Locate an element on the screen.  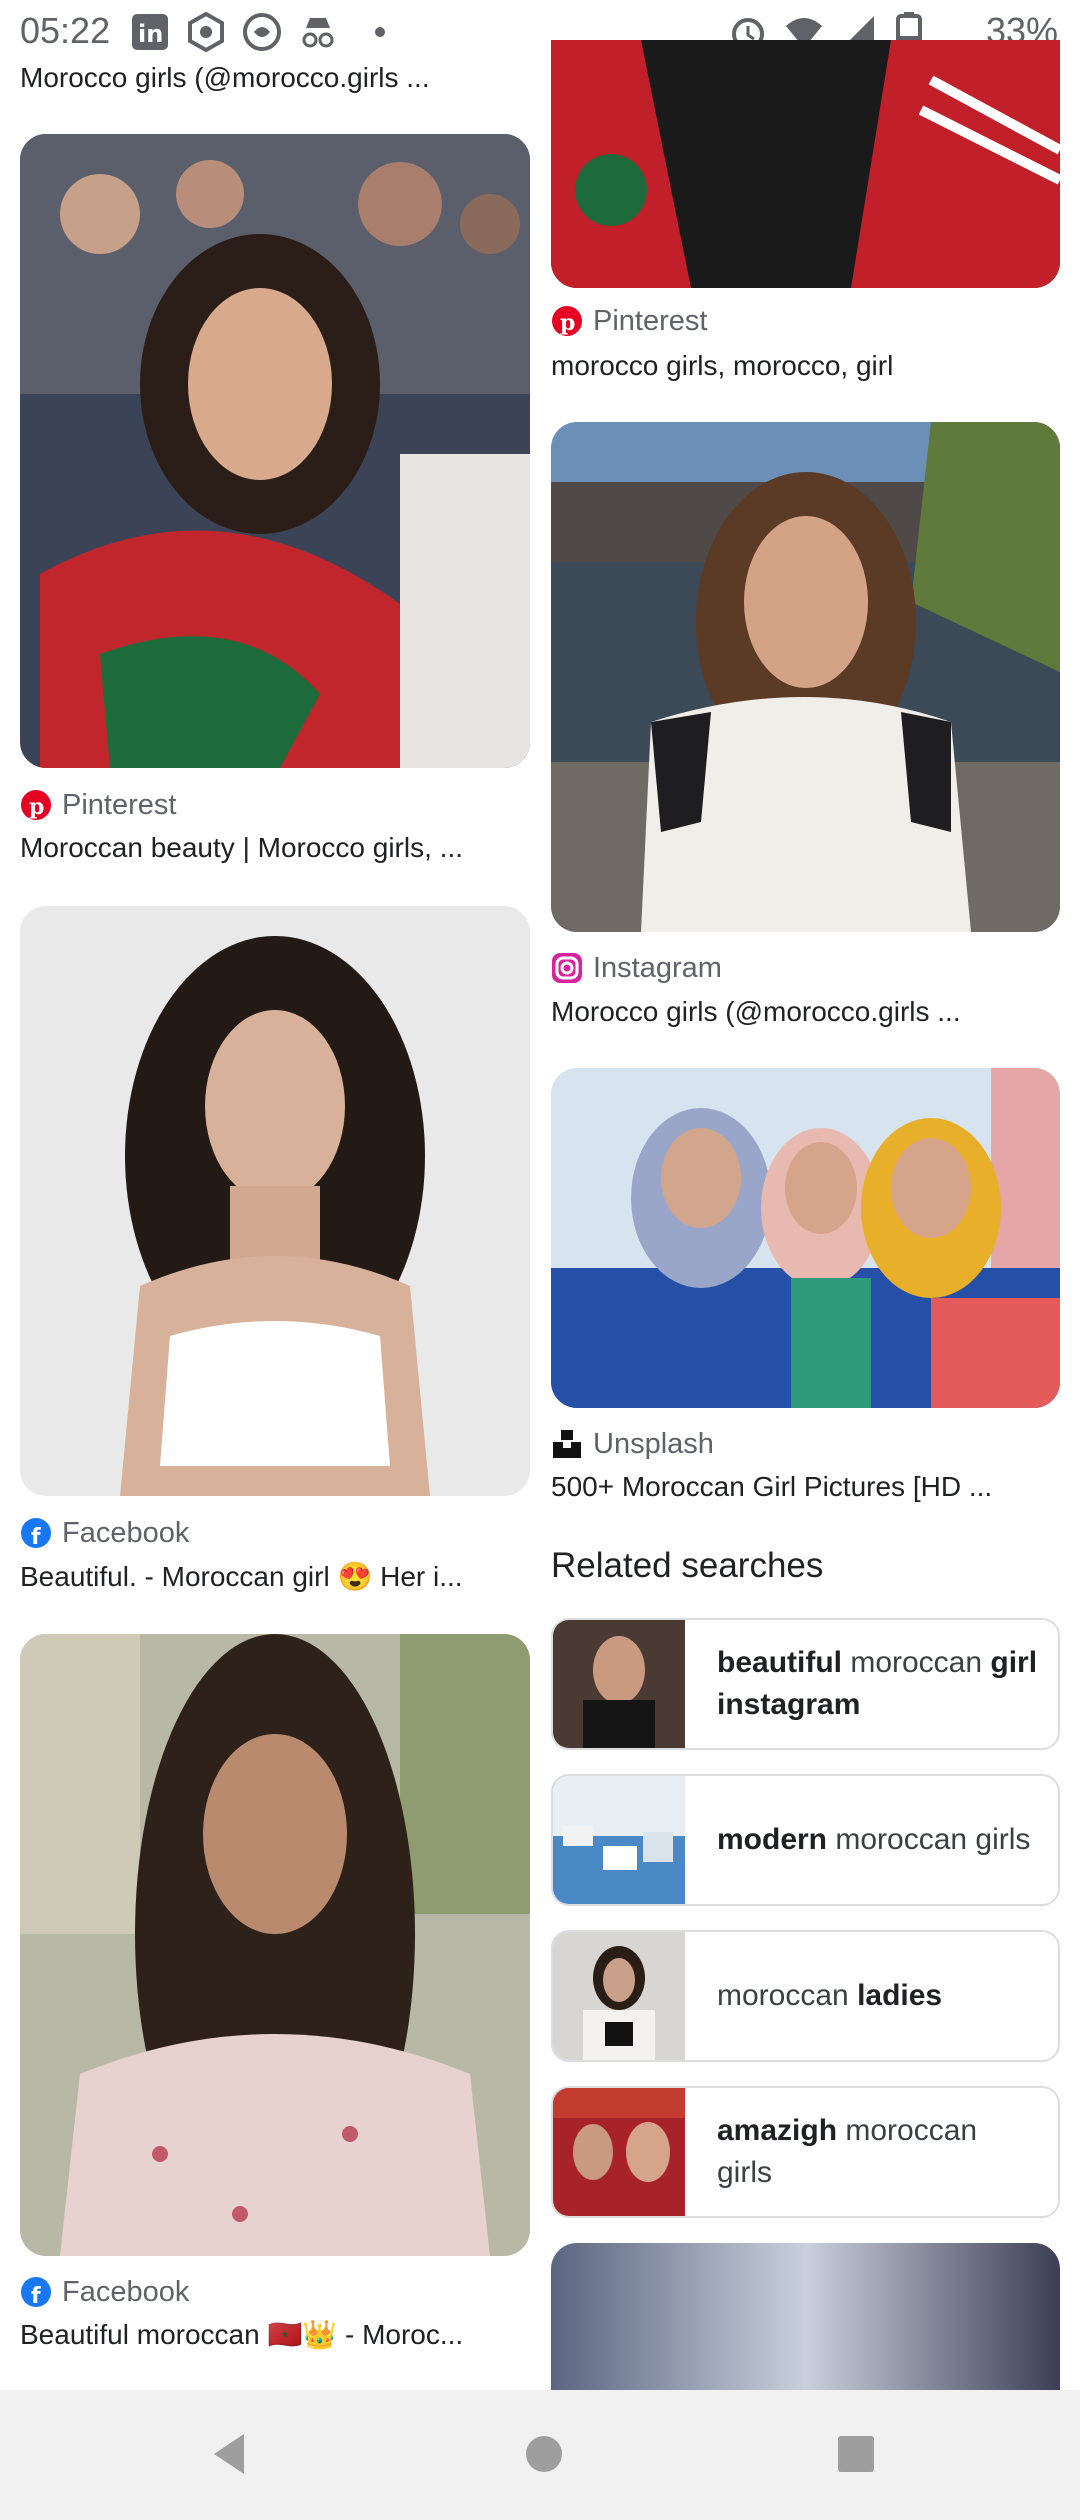
status-time: 05:22 is located at coordinates (65, 30).